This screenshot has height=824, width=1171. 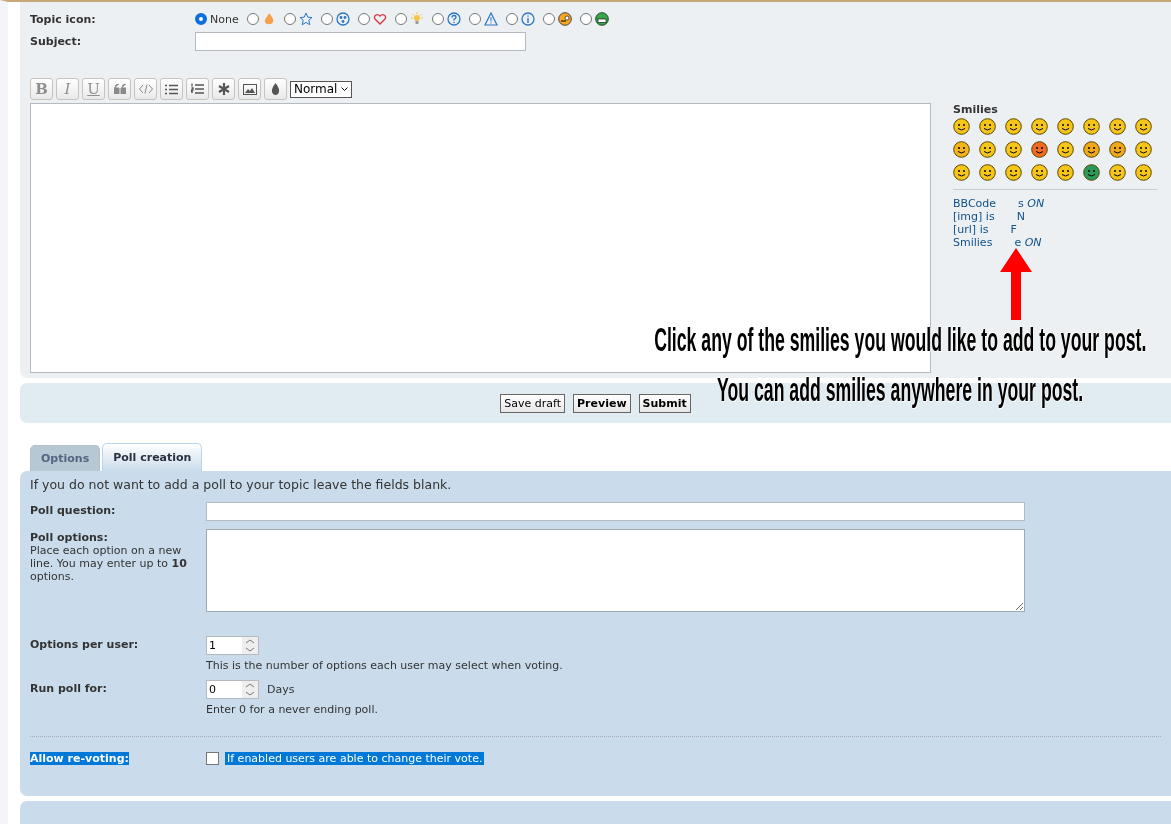 I want to click on font-size-select: Normal, so click(x=321, y=89).